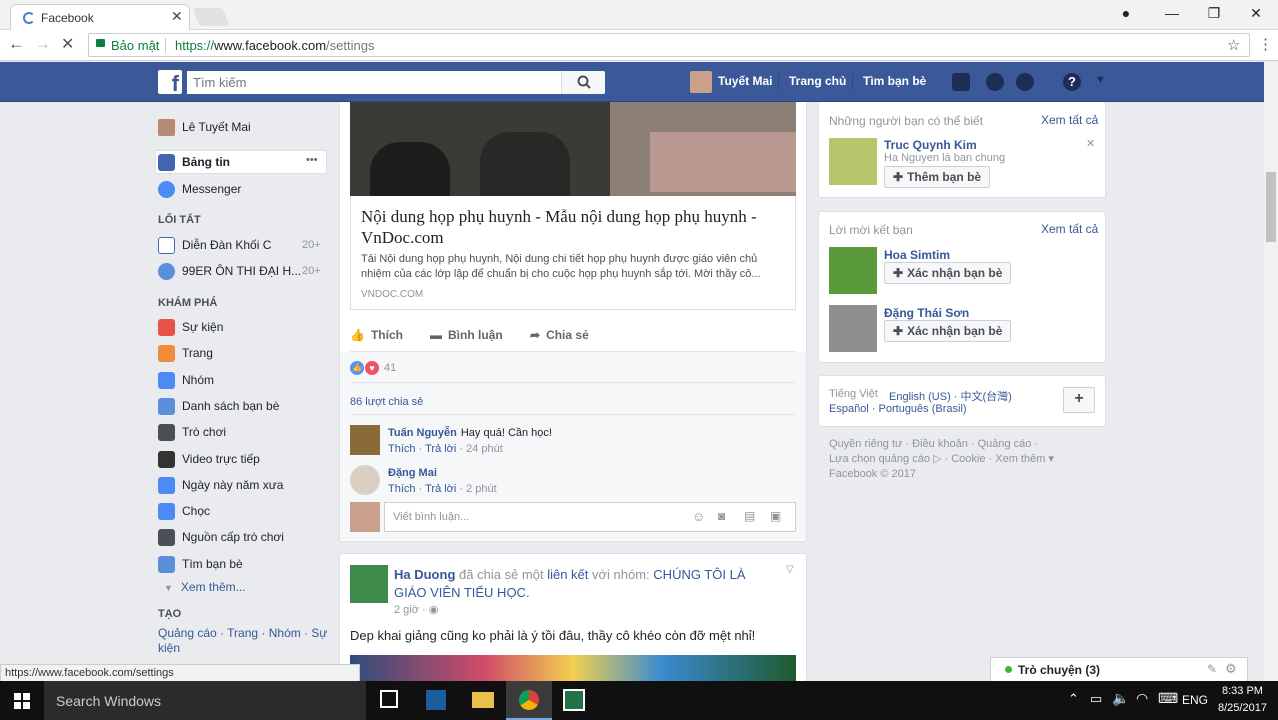 Image resolution: width=1278 pixels, height=720 pixels. What do you see at coordinates (100, 17) in the screenshot?
I see `browser-tab: Facebook ✕` at bounding box center [100, 17].